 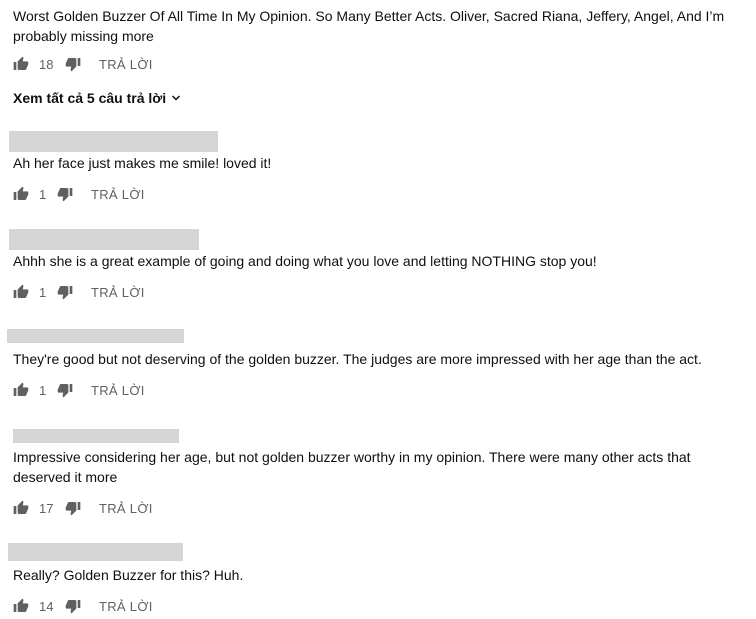 What do you see at coordinates (46, 64) in the screenshot?
I see `like-count: 18` at bounding box center [46, 64].